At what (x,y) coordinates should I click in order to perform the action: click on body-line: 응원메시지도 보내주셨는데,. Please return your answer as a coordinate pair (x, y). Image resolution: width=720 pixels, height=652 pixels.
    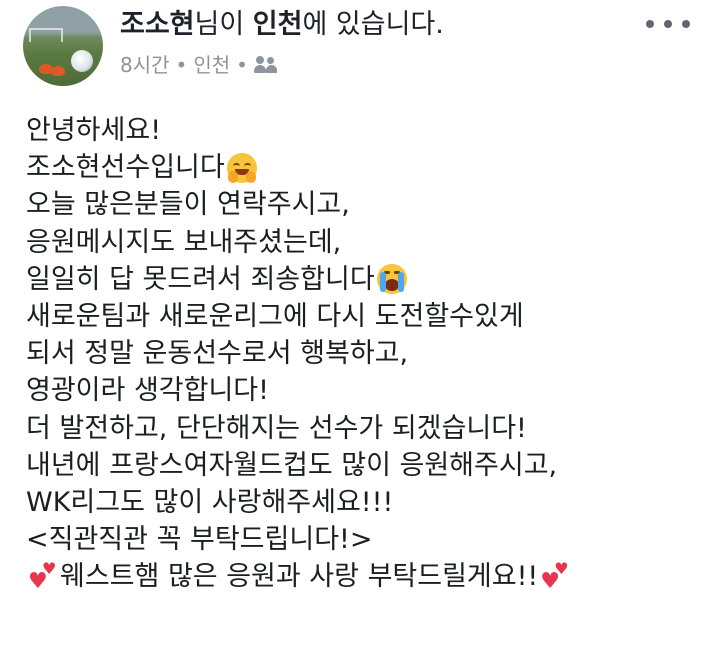
    Looking at the image, I should click on (184, 242).